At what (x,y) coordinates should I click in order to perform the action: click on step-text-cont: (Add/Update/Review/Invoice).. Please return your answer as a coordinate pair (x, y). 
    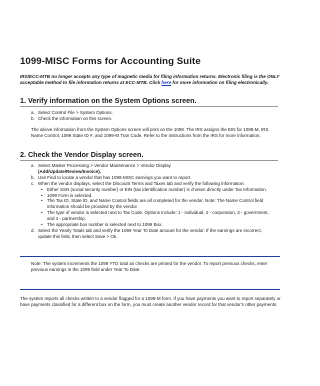
    Looking at the image, I should click on (70, 171).